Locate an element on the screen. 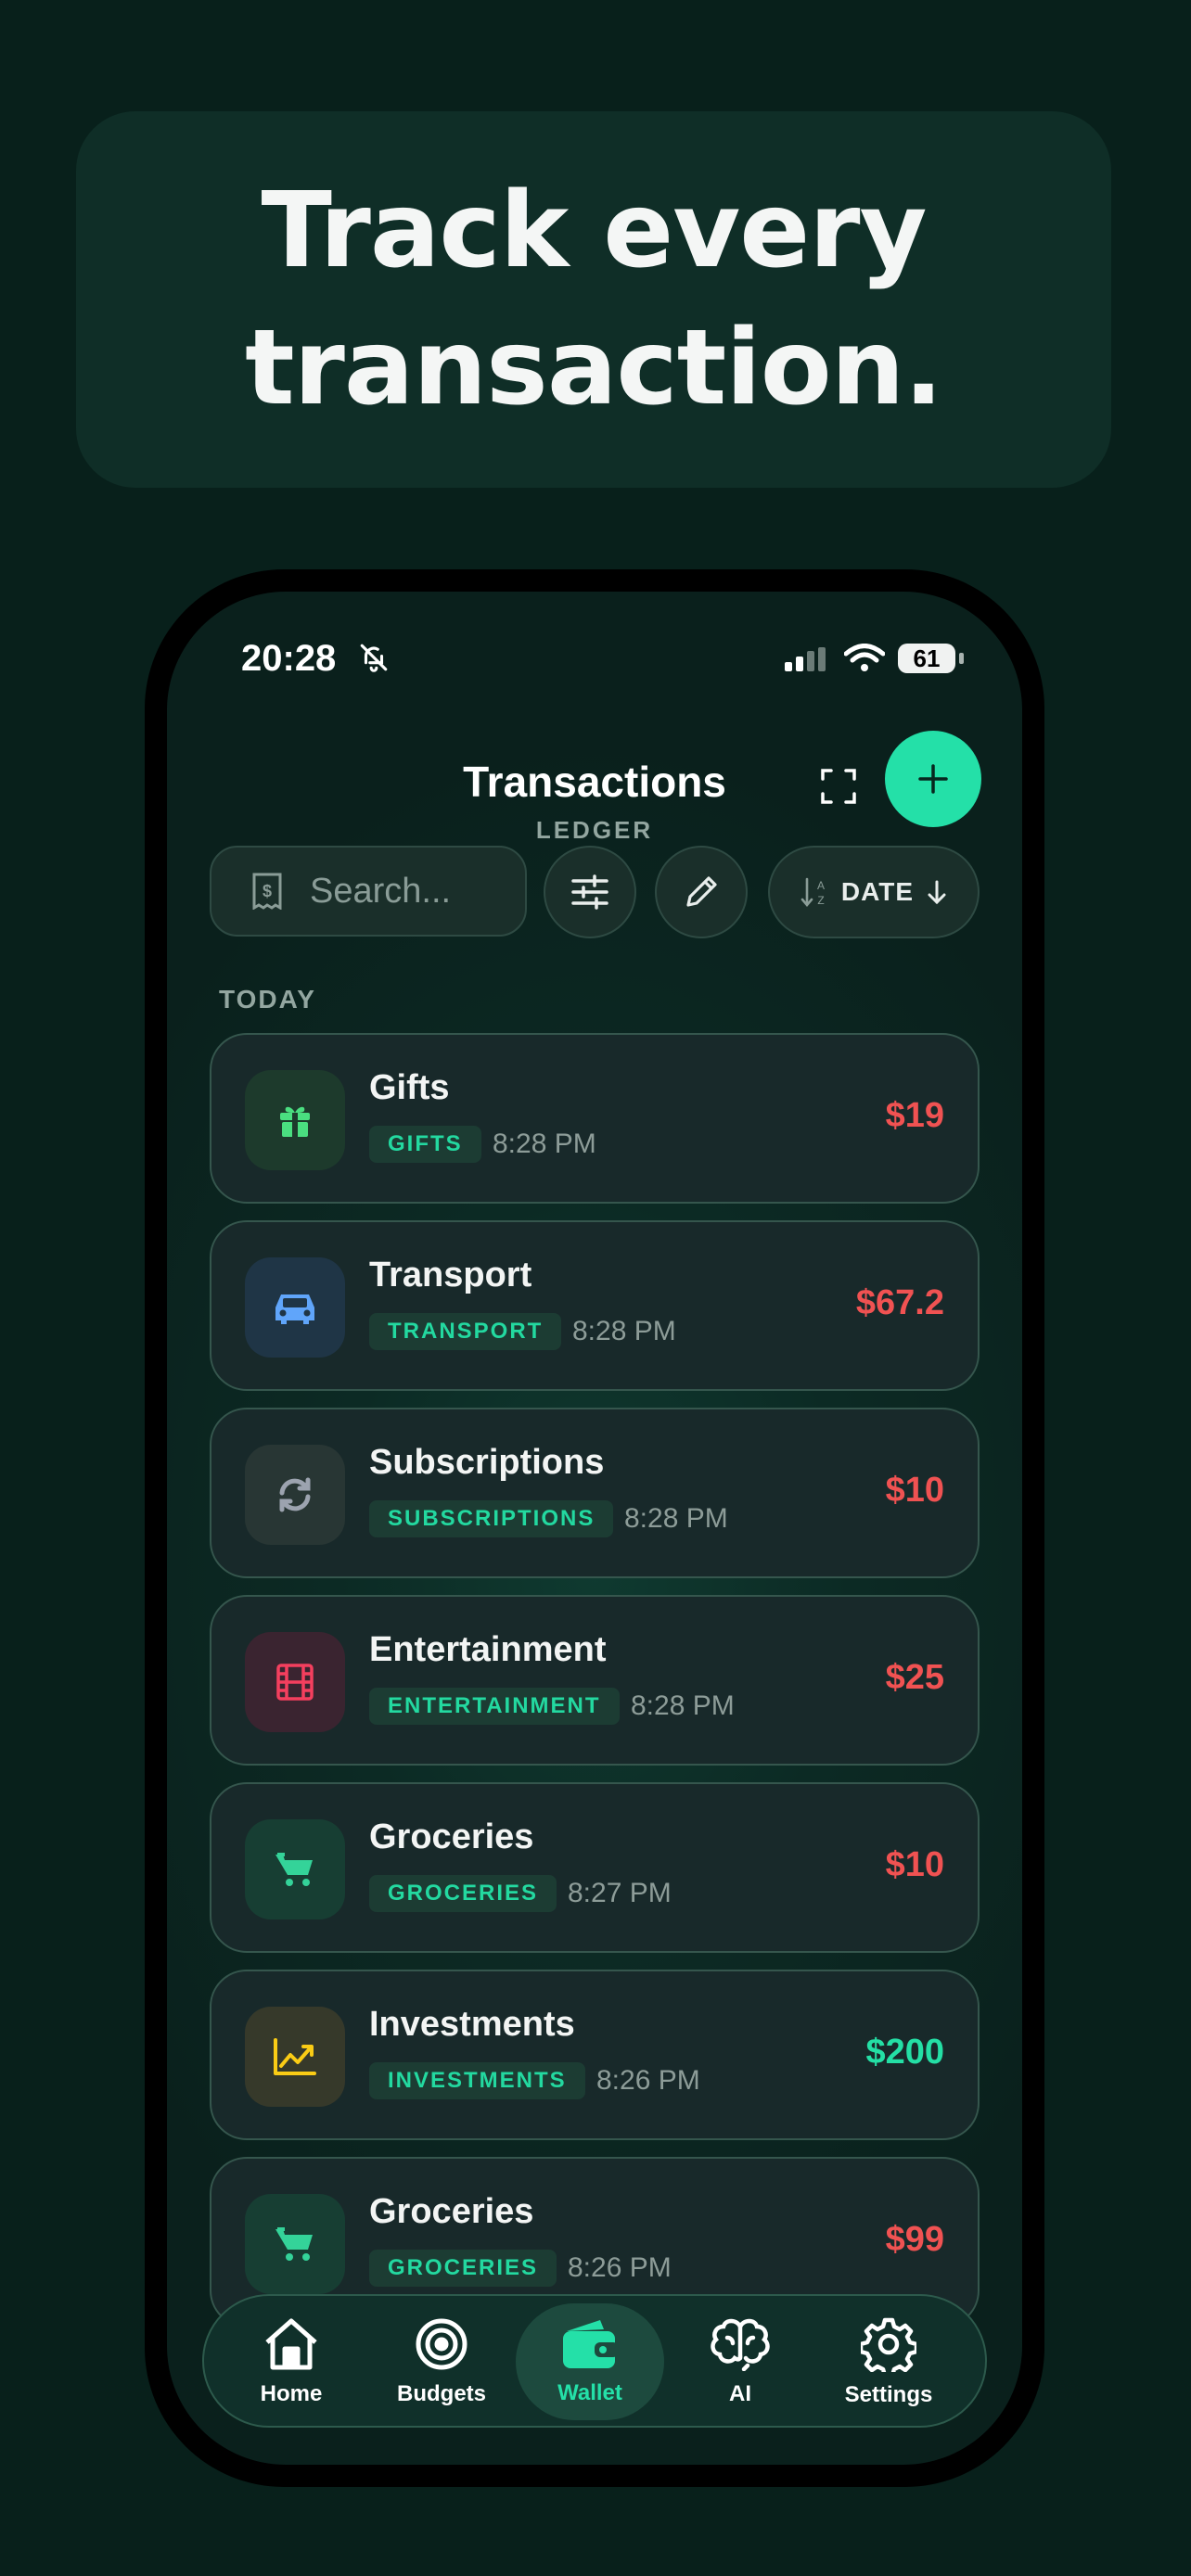 The image size is (1191, 2576). transaction-amount: $19 is located at coordinates (914, 1116).